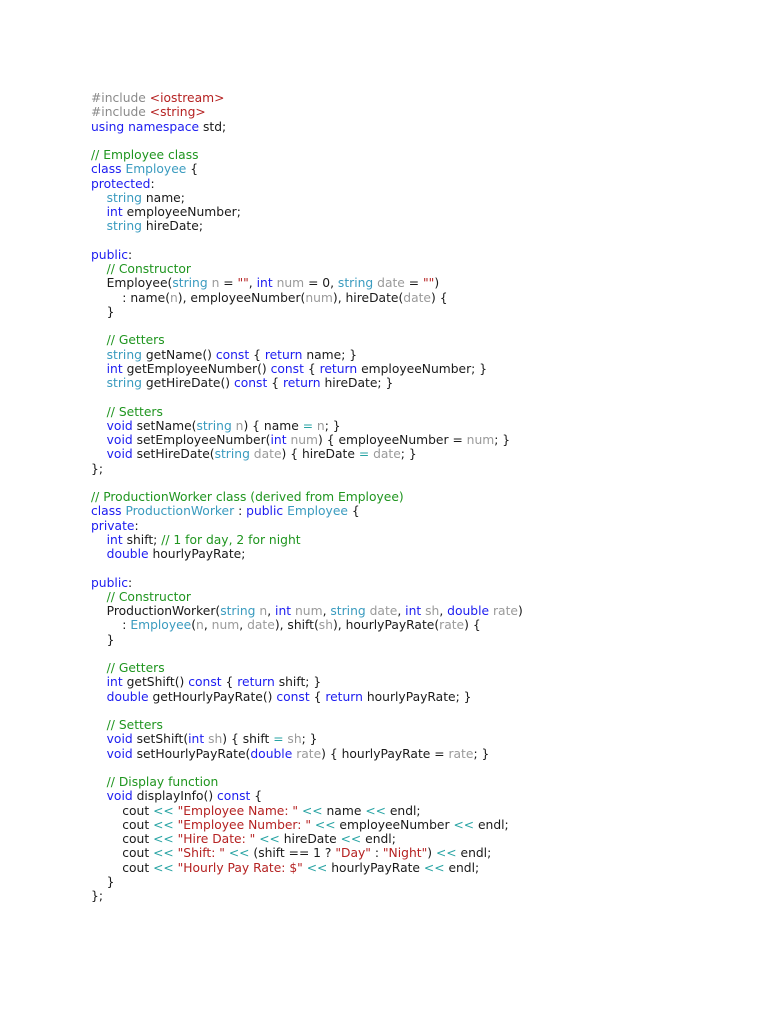  What do you see at coordinates (307, 796) in the screenshot?
I see `code-line: void displayInfo() const {` at bounding box center [307, 796].